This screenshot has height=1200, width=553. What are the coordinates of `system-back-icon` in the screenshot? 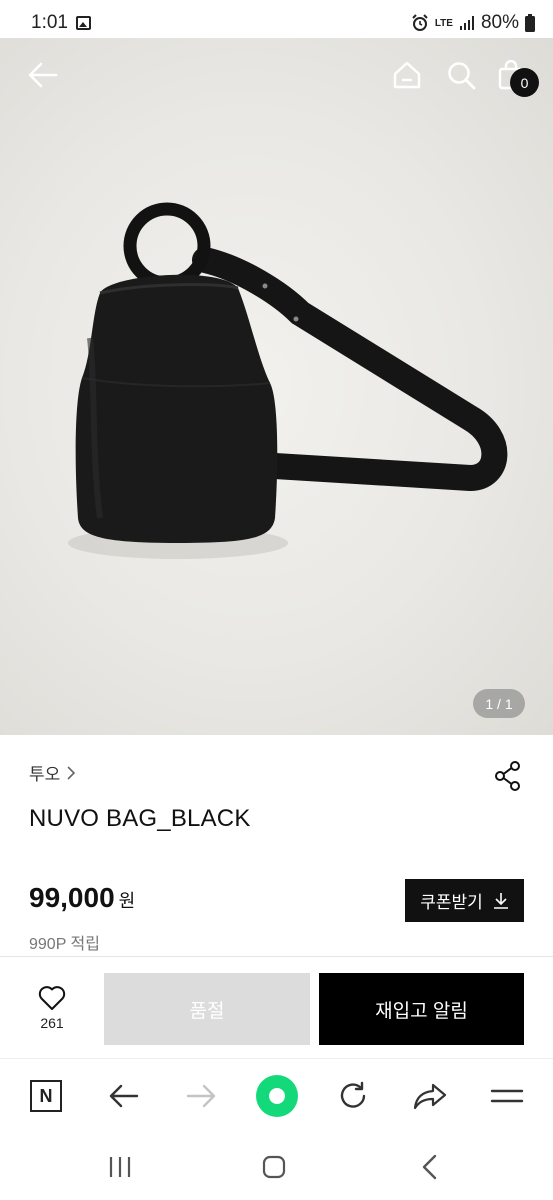 It's located at (430, 1167).